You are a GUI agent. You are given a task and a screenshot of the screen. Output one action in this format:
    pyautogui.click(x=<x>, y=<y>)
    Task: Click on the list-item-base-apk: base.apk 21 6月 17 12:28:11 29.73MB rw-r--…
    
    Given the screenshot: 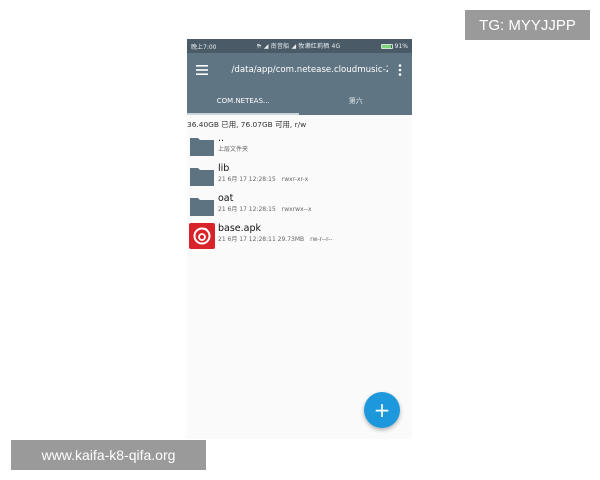 What is the action you would take?
    pyautogui.click(x=299, y=236)
    